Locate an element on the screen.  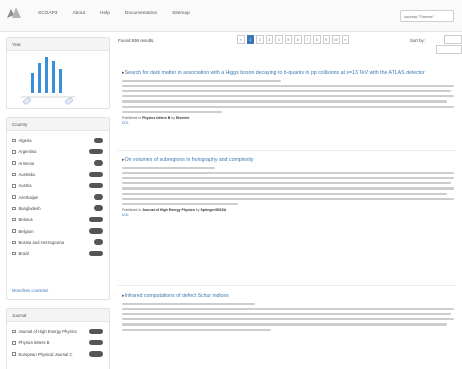
country-item: Belgium is located at coordinates (58, 230).